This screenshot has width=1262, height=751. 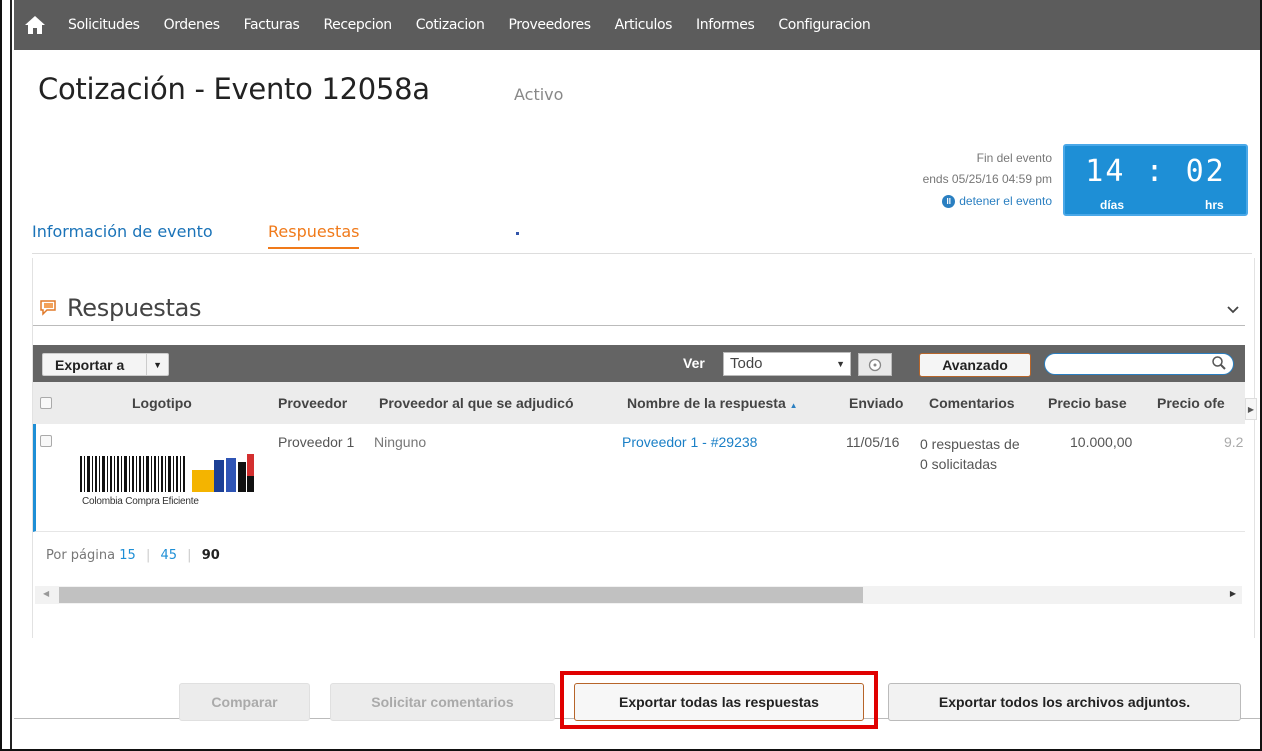 What do you see at coordinates (643, 25) in the screenshot?
I see `nav-articulos: Articulos` at bounding box center [643, 25].